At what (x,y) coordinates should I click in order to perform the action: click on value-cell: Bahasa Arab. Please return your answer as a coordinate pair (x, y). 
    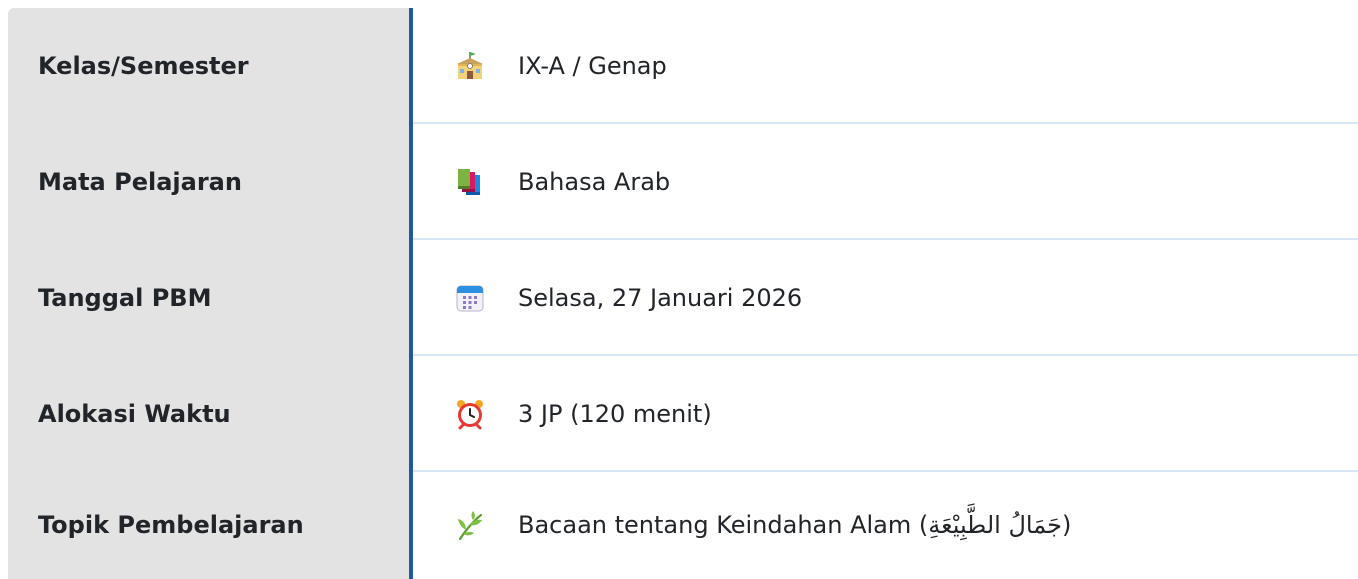
    Looking at the image, I should click on (885, 182).